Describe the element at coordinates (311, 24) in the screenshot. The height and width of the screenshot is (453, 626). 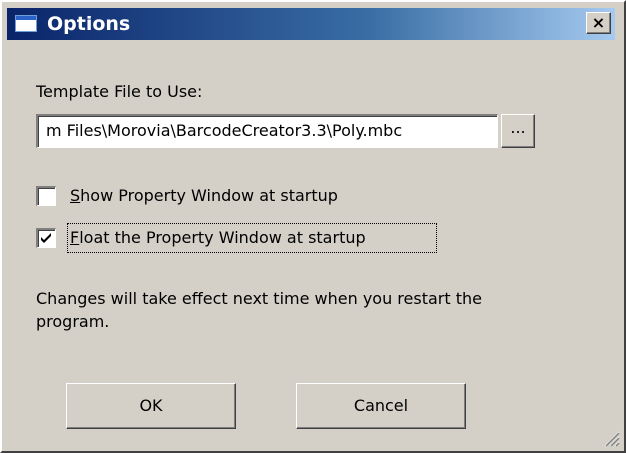
I see `title-bar: Options ×` at that location.